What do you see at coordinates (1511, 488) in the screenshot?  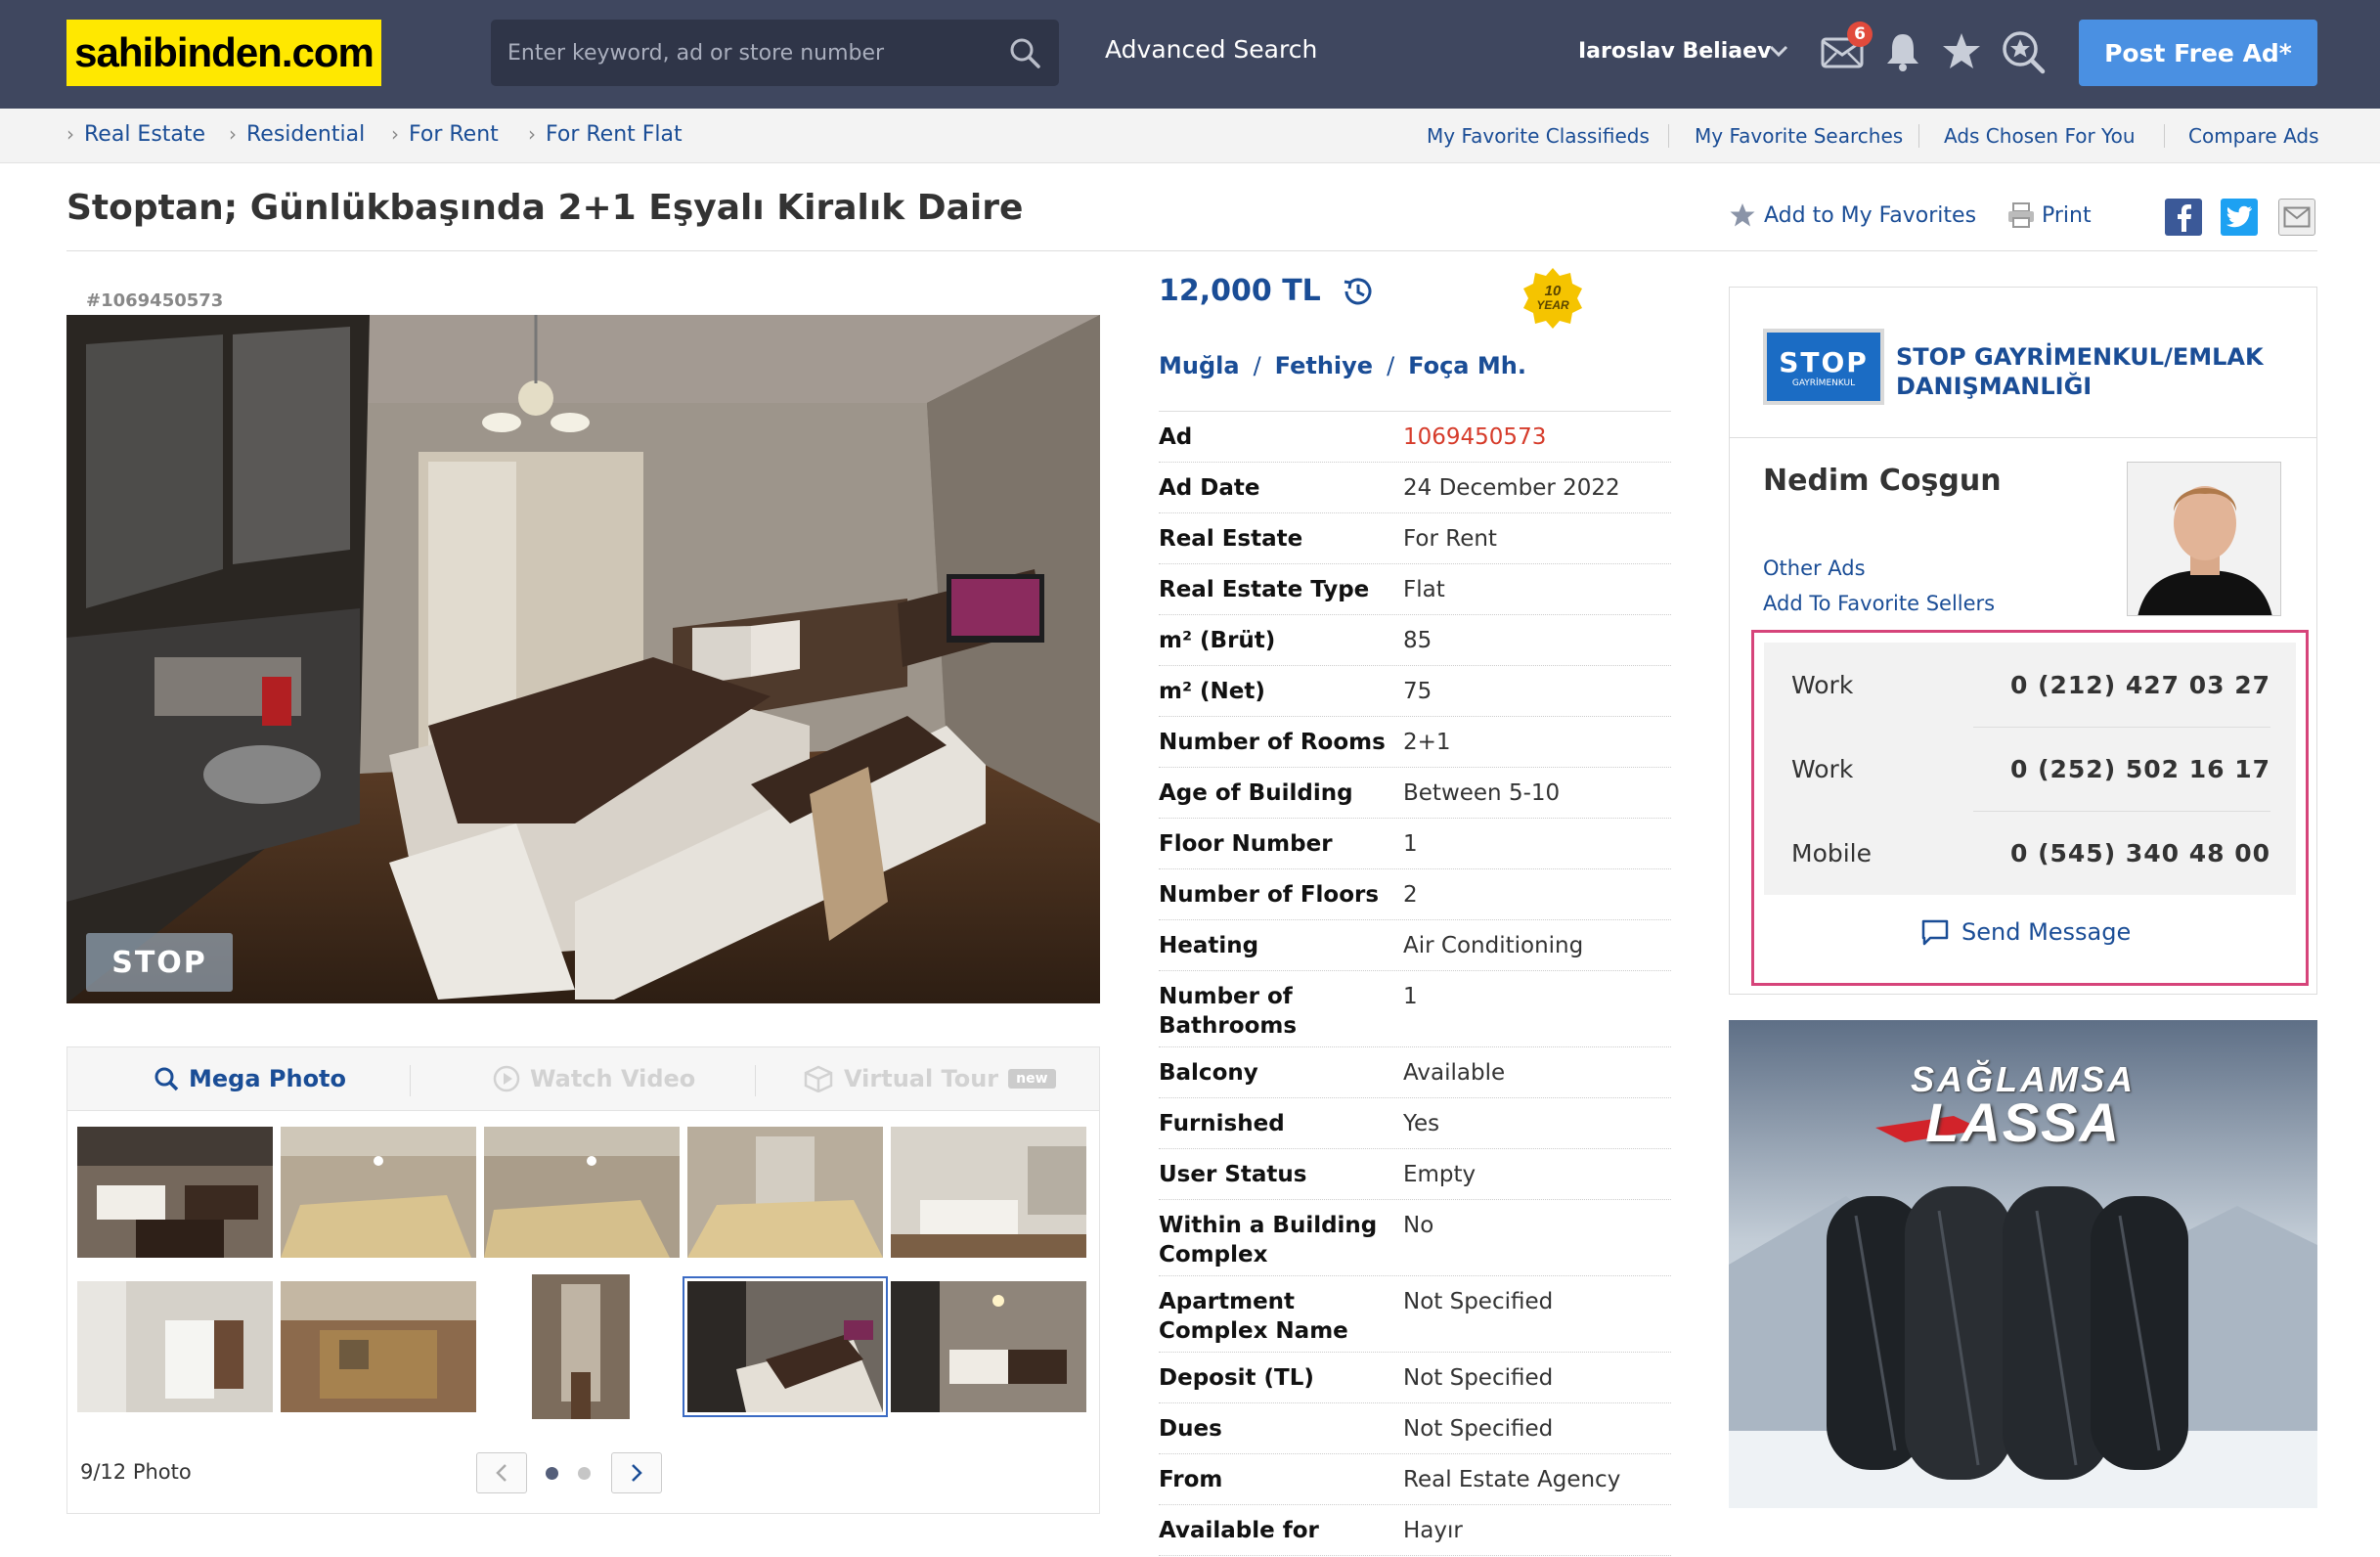 I see `detail-value: 24 December 2022` at bounding box center [1511, 488].